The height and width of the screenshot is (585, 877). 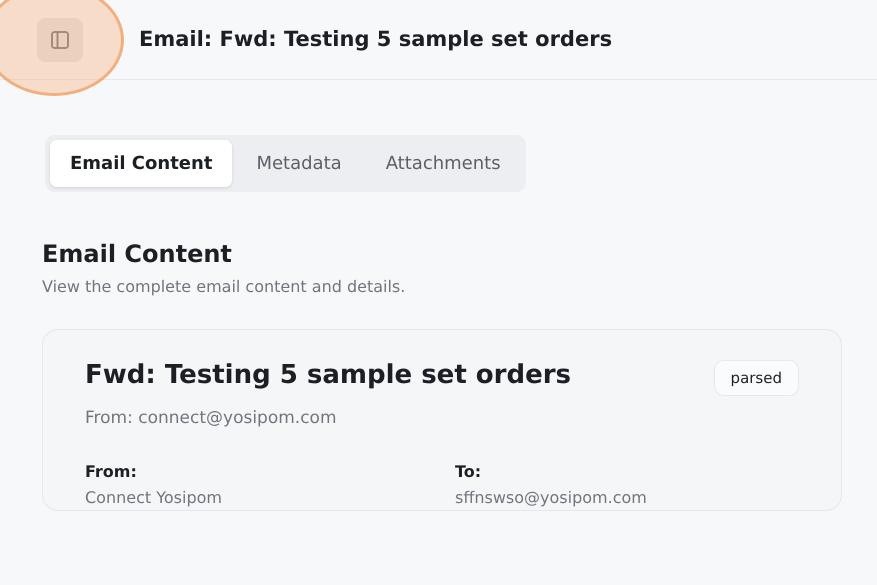 What do you see at coordinates (375, 39) in the screenshot?
I see `page-title: Email: Fwd: Testing 5 sample set orders` at bounding box center [375, 39].